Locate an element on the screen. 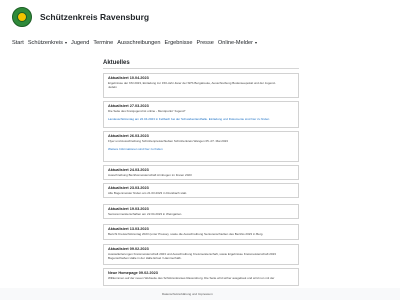 The width and height of the screenshot is (400, 300). footer-links: Datenschutzerklärung und Impressum is located at coordinates (187, 294).